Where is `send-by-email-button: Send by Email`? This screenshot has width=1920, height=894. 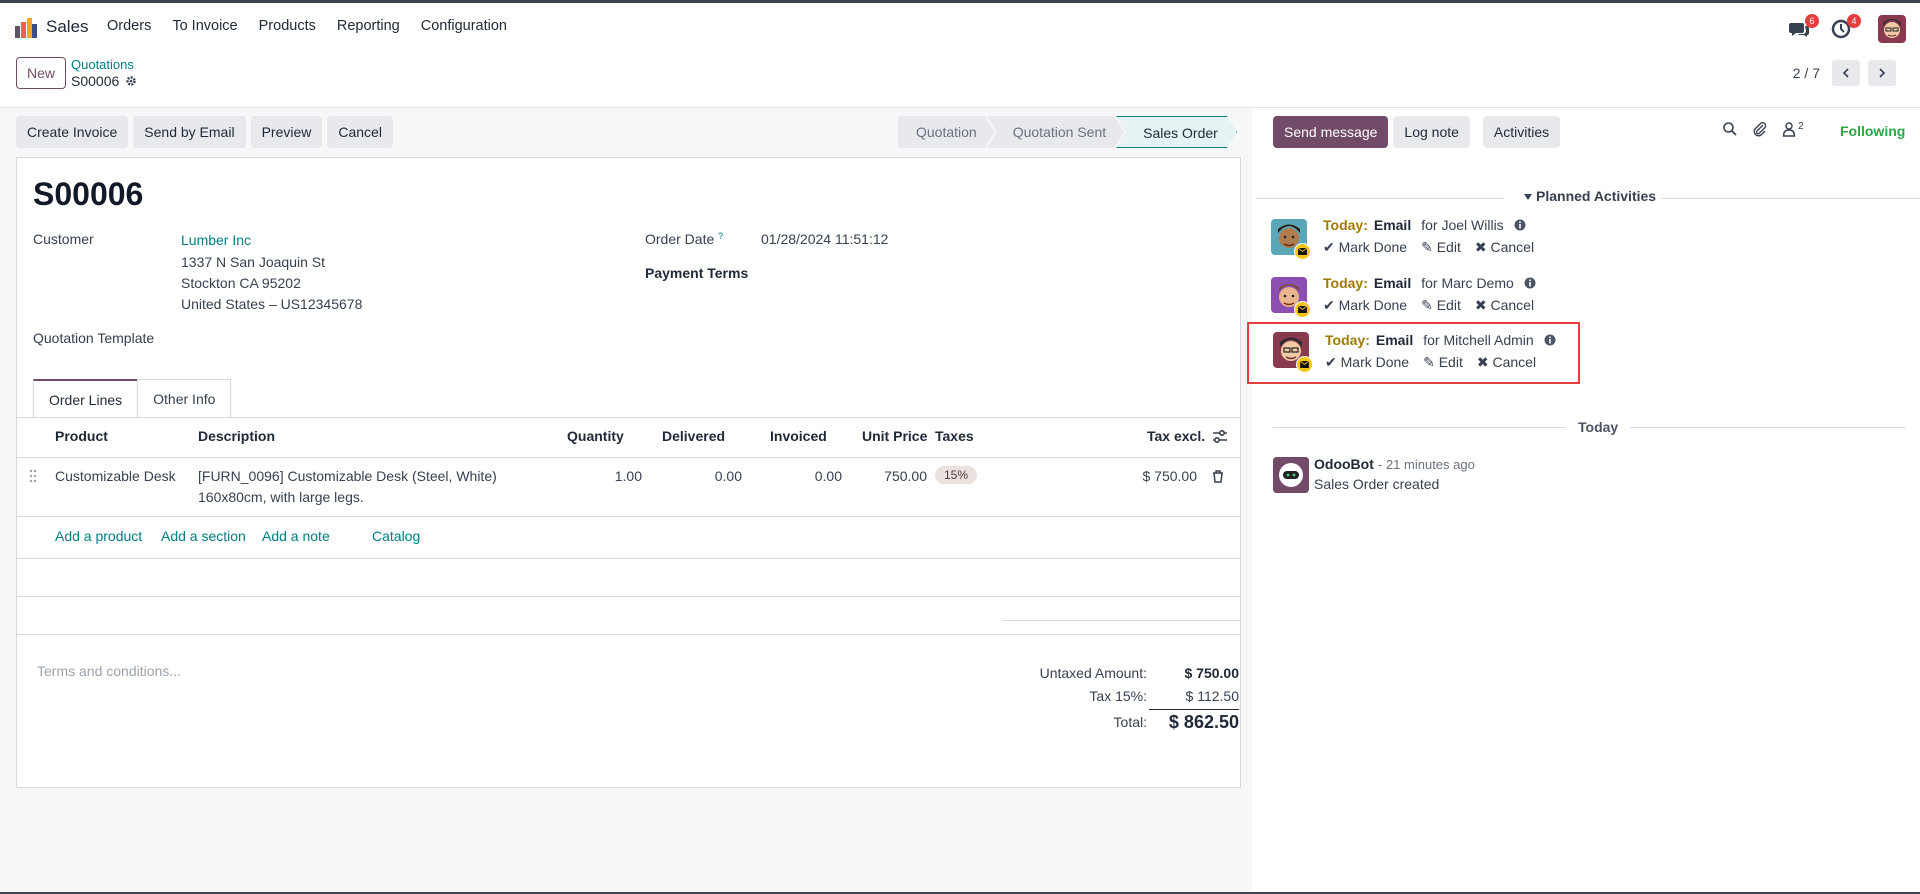 send-by-email-button: Send by Email is located at coordinates (189, 132).